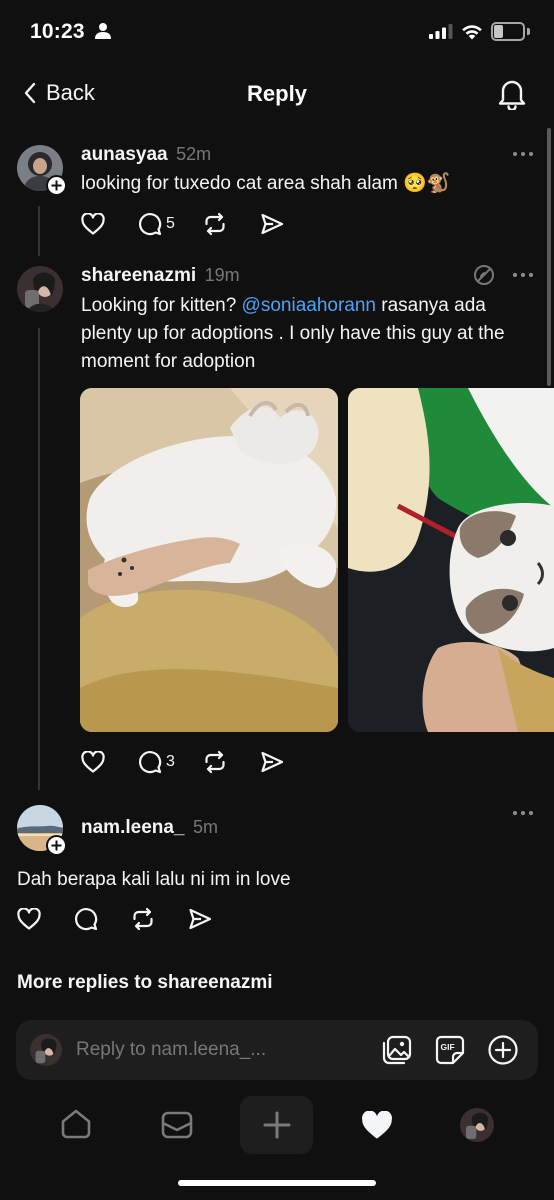  Describe the element at coordinates (30, 93) in the screenshot. I see `back-chevron-icon` at that location.